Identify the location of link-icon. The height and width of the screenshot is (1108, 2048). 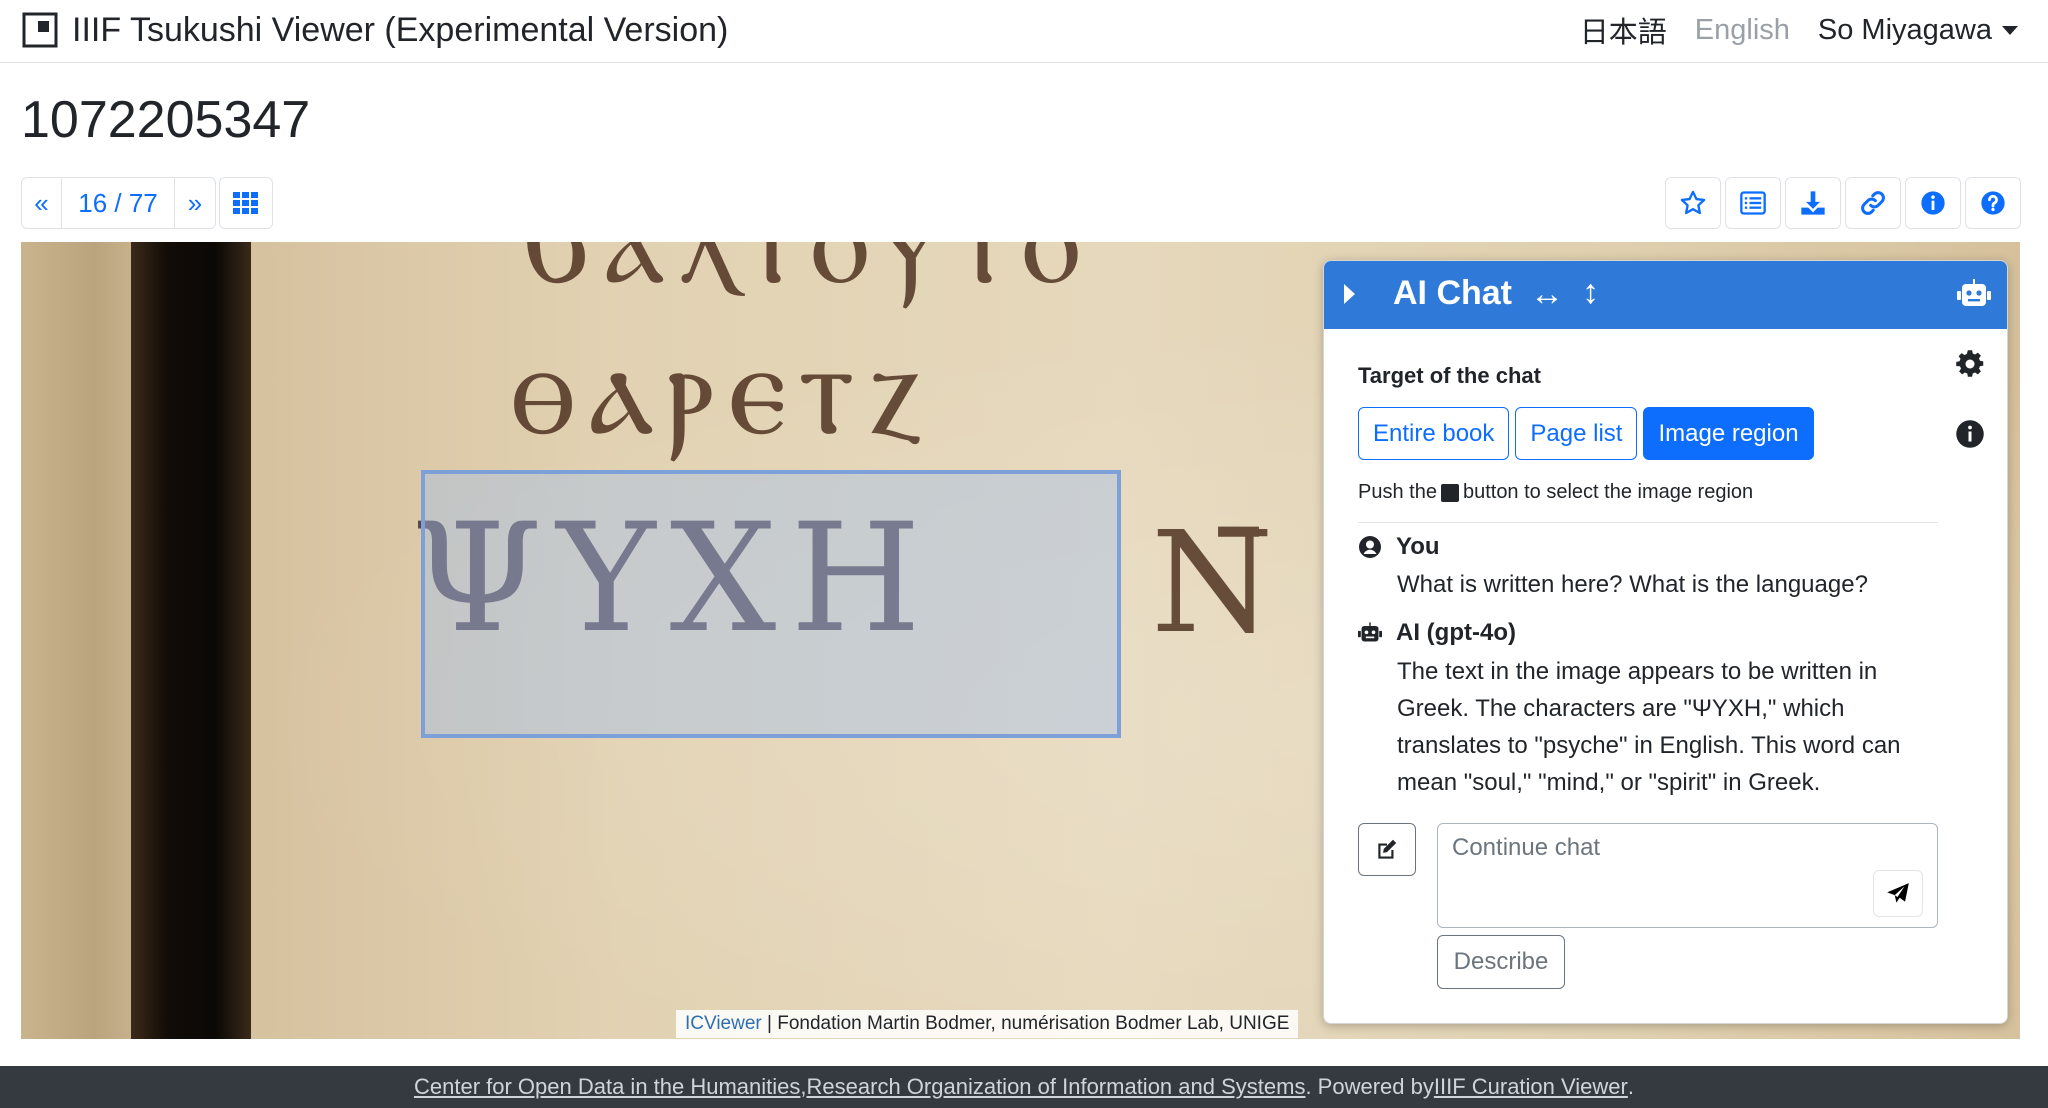
(1873, 203).